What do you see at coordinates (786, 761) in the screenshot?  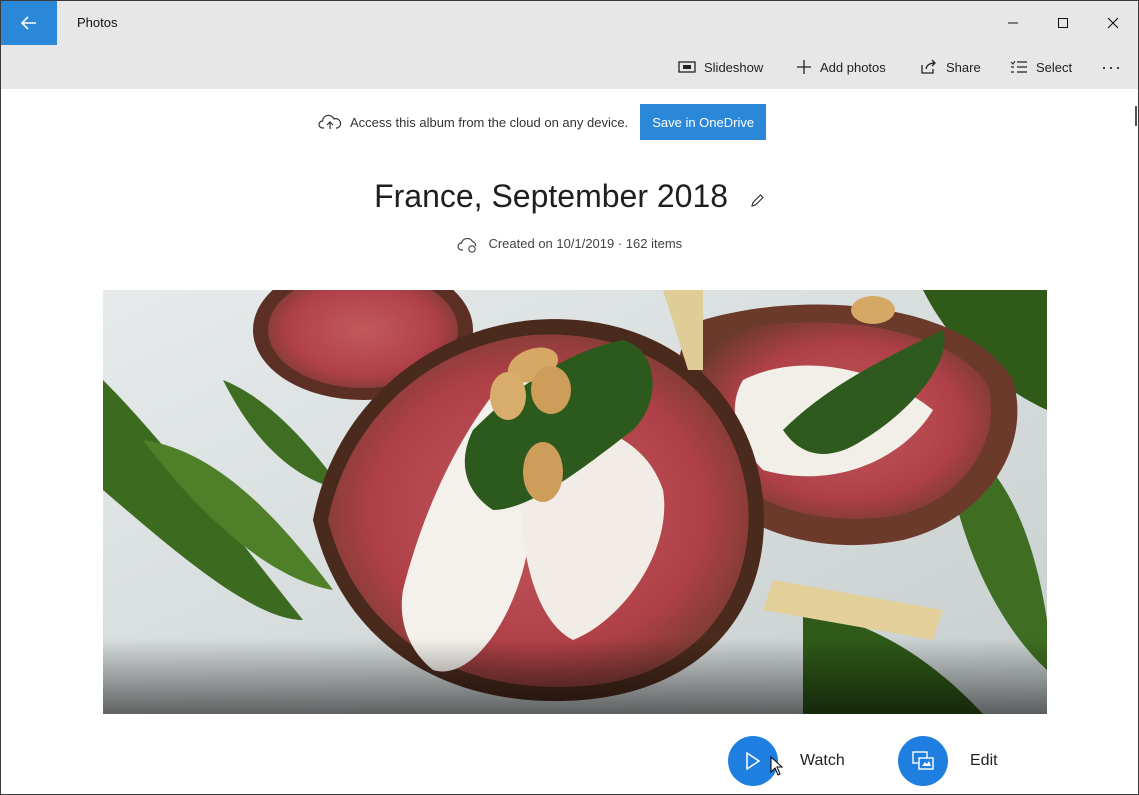 I see `watch-button: Watch` at bounding box center [786, 761].